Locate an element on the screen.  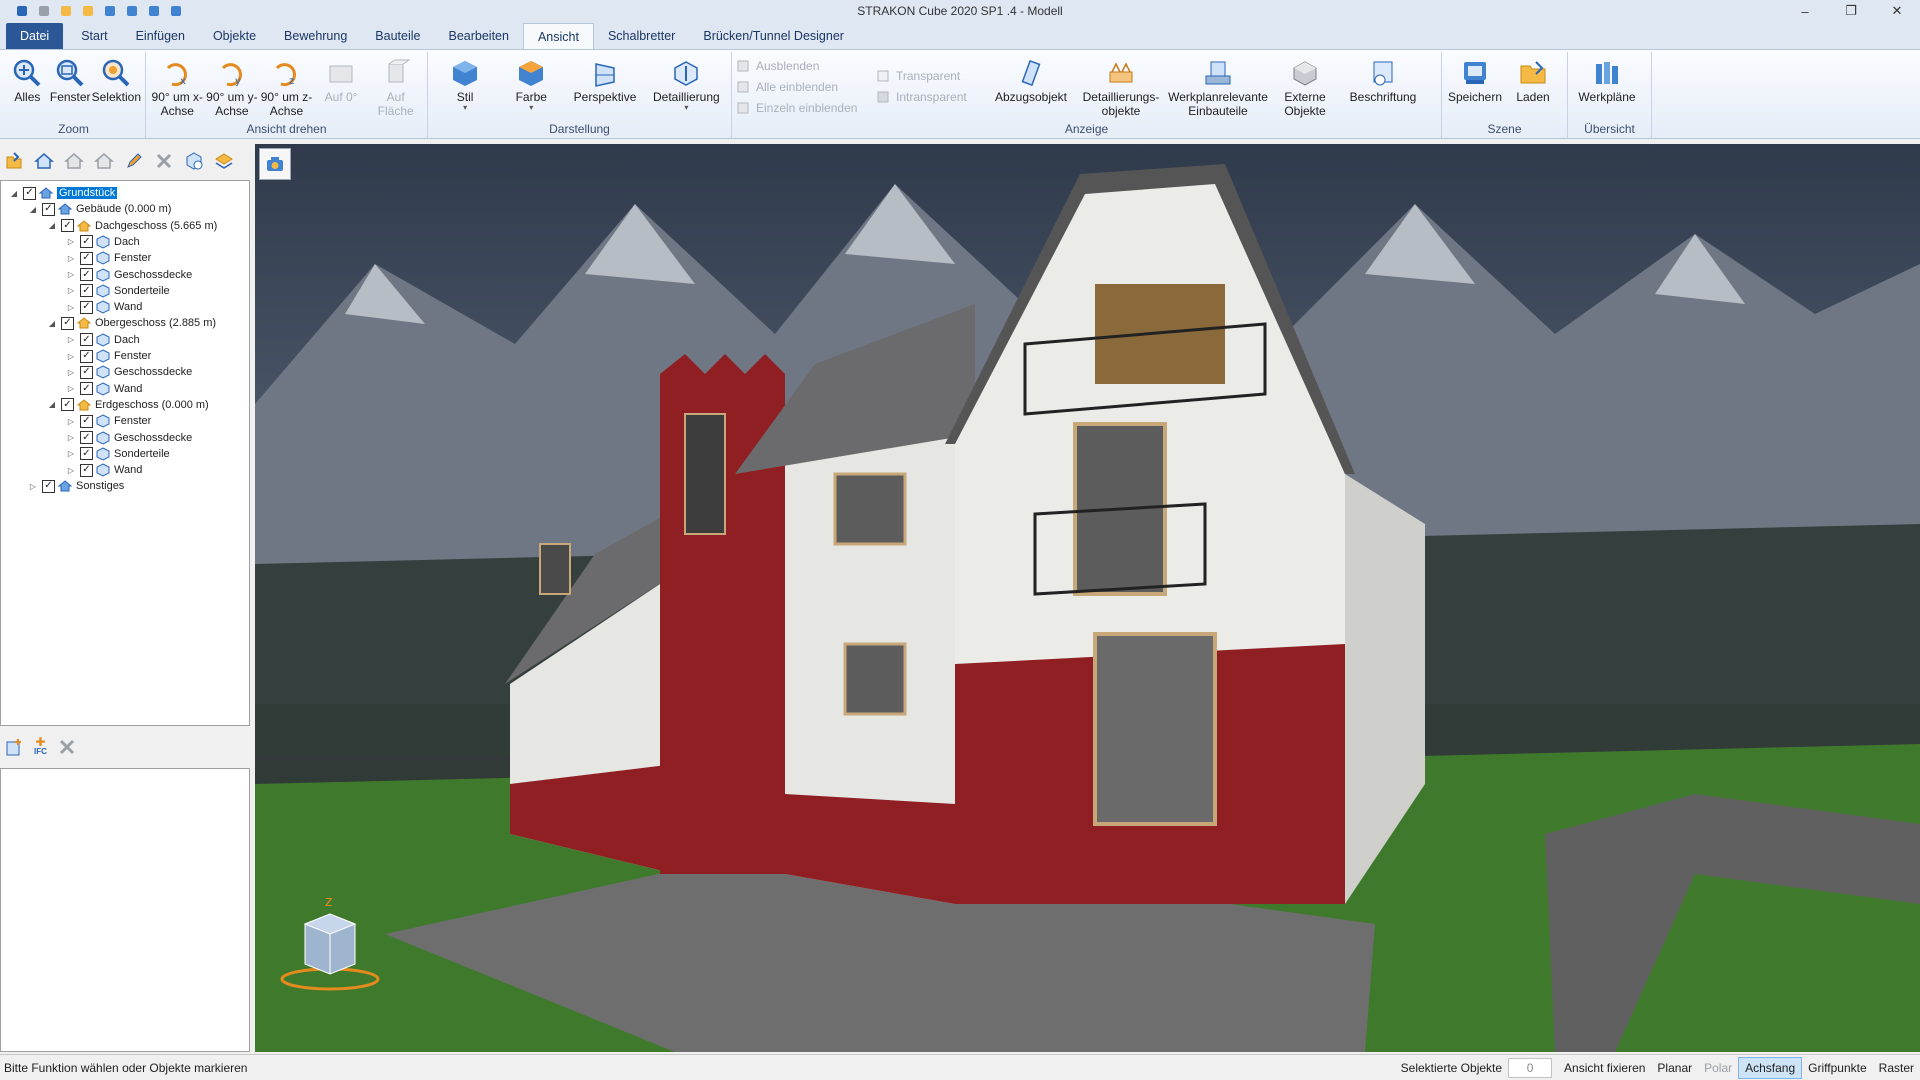
redo-icon is located at coordinates (44, 11).